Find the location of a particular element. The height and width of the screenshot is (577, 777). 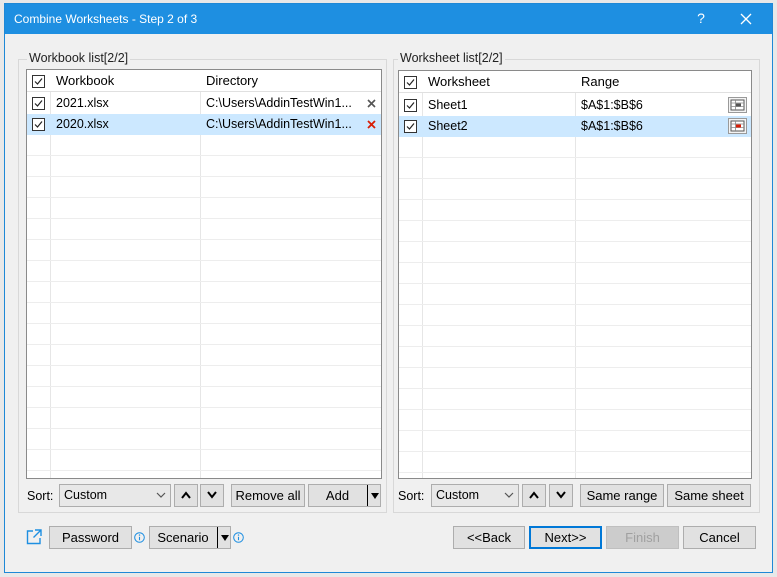

window-title: Combine Worksheets - Step 2 of 3 is located at coordinates (106, 19).